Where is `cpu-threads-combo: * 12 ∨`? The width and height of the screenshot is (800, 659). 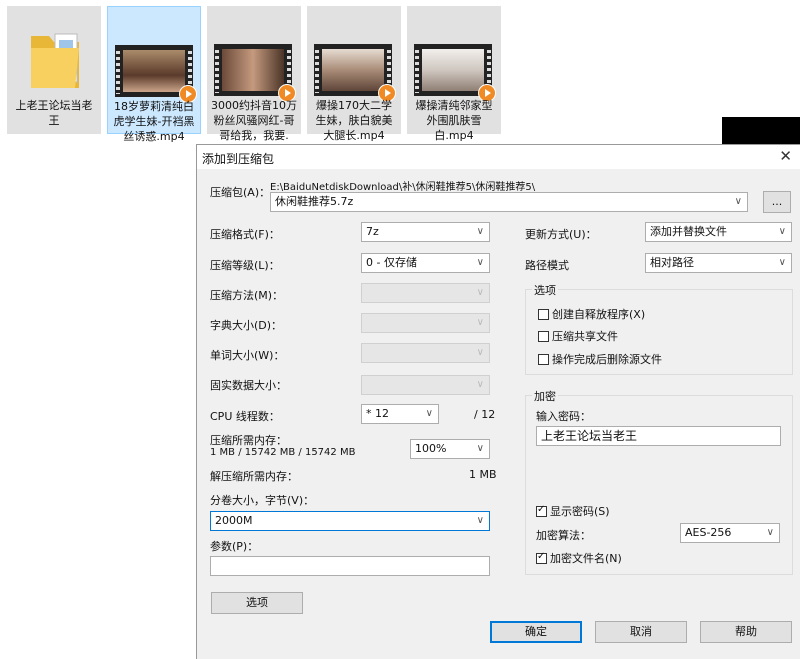
cpu-threads-combo: * 12 ∨ is located at coordinates (400, 414).